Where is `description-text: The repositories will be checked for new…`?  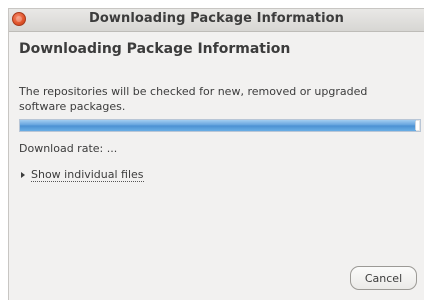
description-text: The repositories will be checked for new… is located at coordinates (193, 99).